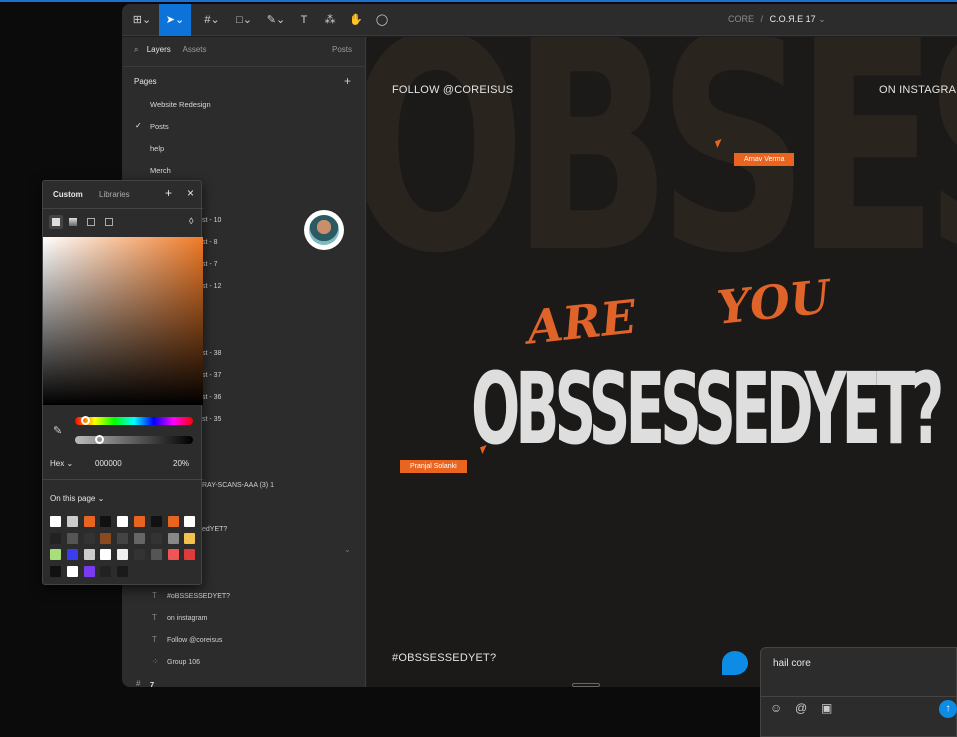  I want to click on search-icon: ⌕, so click(136, 49).